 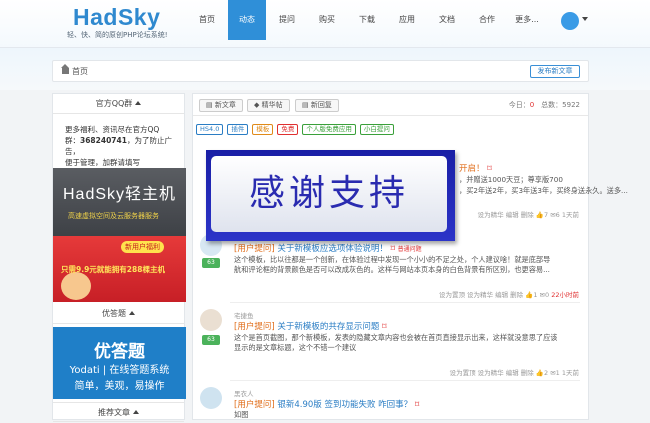 What do you see at coordinates (544, 105) in the screenshot?
I see `post-stats: 今日：0 总数：5922` at bounding box center [544, 105].